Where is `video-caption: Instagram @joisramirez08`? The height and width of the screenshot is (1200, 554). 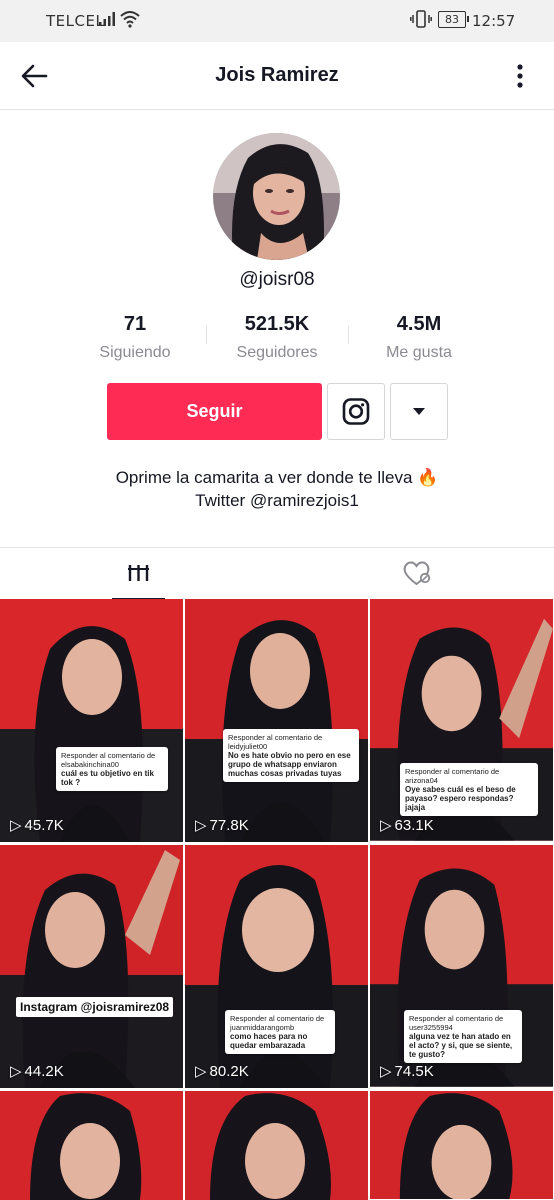 video-caption: Instagram @joisramirez08 is located at coordinates (95, 1007).